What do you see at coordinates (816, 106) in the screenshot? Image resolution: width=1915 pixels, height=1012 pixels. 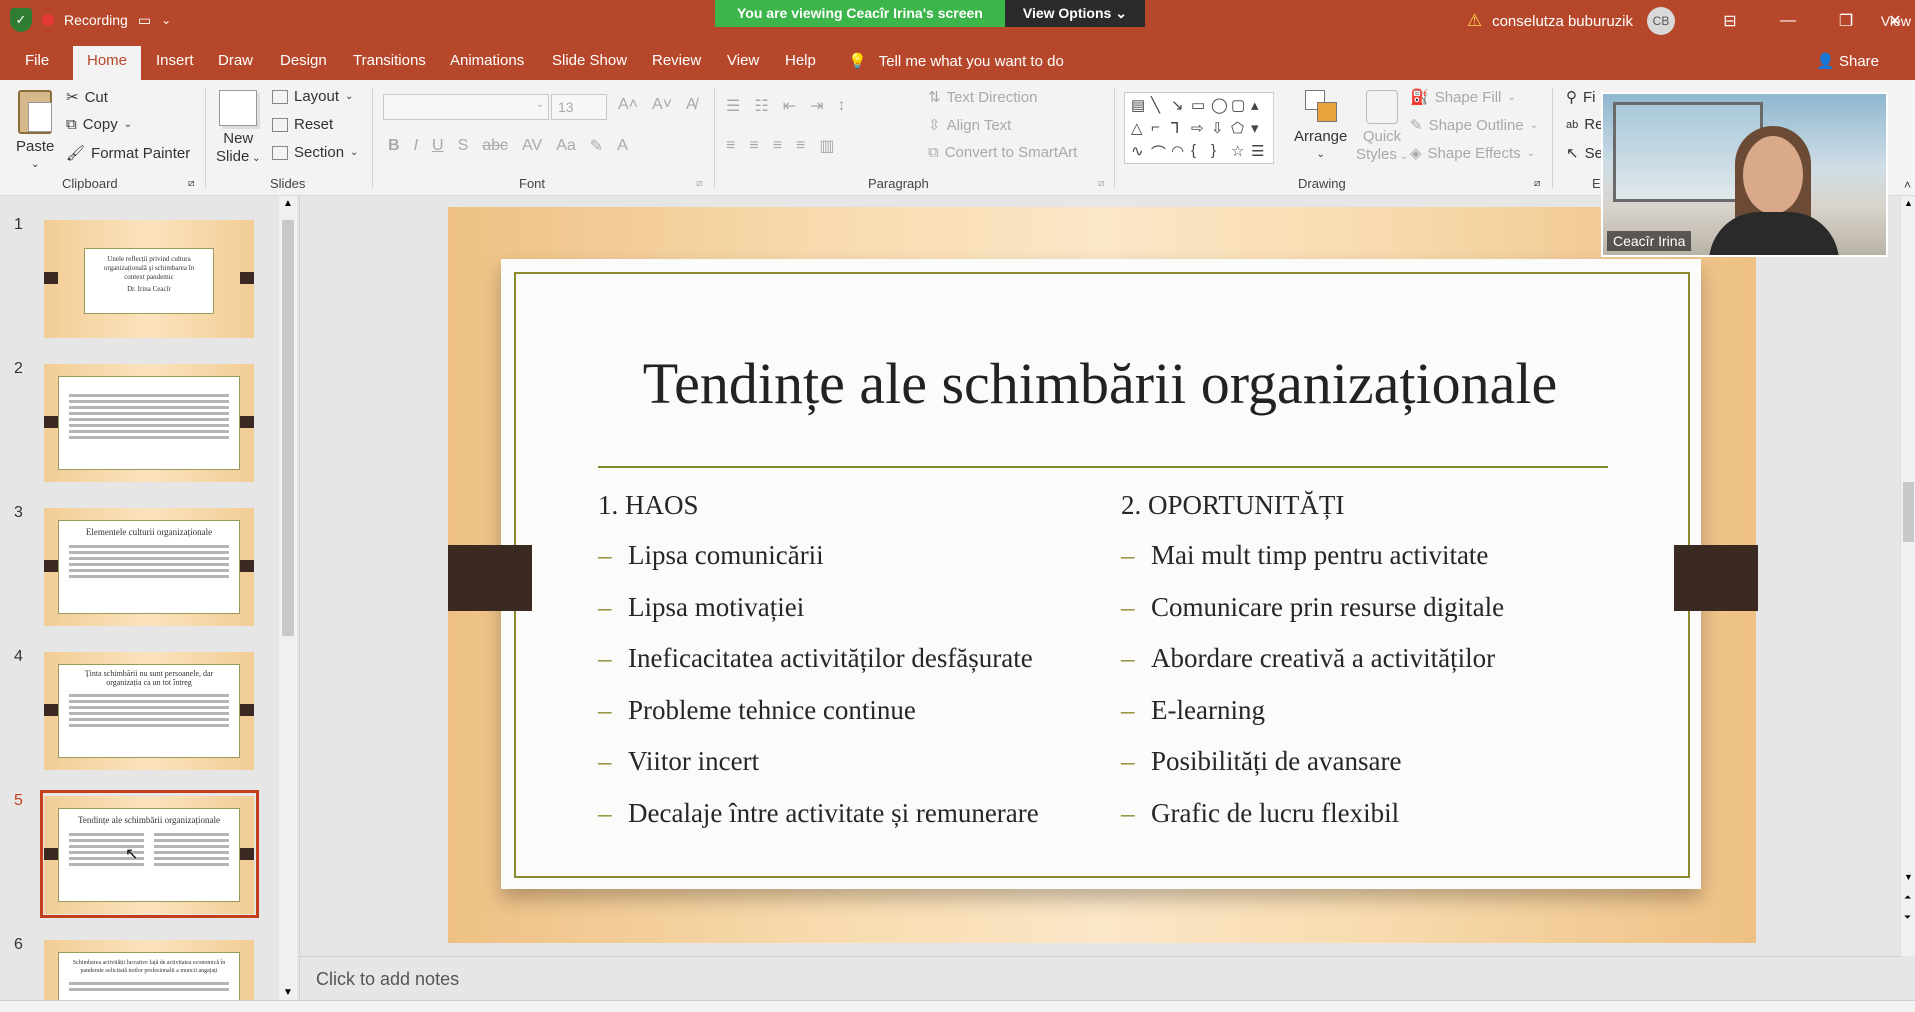 I see `increase-indent-icon: ⇥` at bounding box center [816, 106].